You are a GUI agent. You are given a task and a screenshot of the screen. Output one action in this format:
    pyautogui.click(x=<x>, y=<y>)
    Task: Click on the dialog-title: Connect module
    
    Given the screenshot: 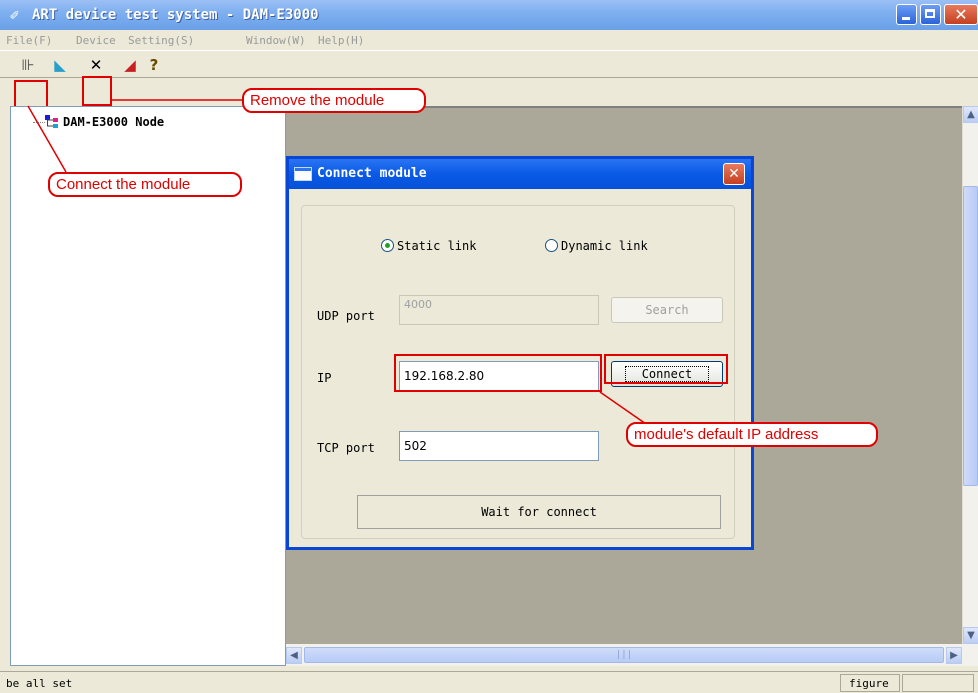 What is the action you would take?
    pyautogui.click(x=372, y=173)
    